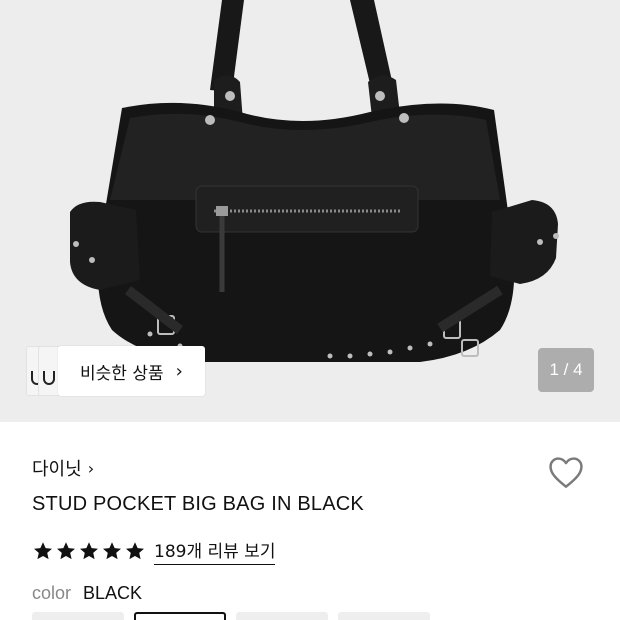  I want to click on similar-products-button: 비슷한 상품 ›, so click(131, 371).